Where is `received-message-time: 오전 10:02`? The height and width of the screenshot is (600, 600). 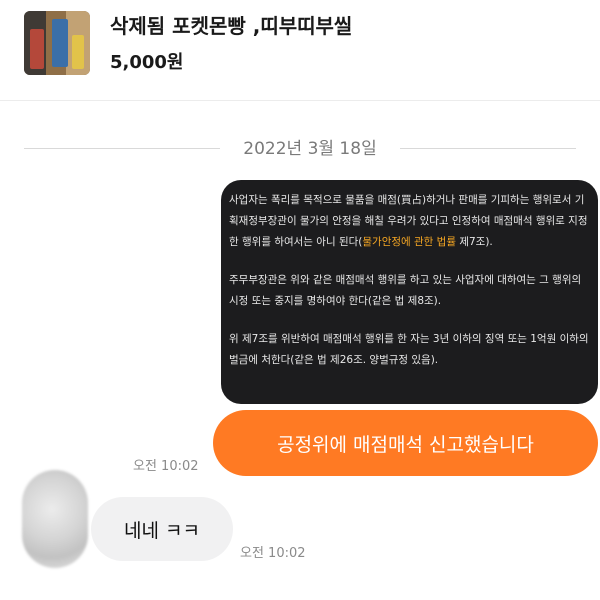 received-message-time: 오전 10:02 is located at coordinates (273, 553).